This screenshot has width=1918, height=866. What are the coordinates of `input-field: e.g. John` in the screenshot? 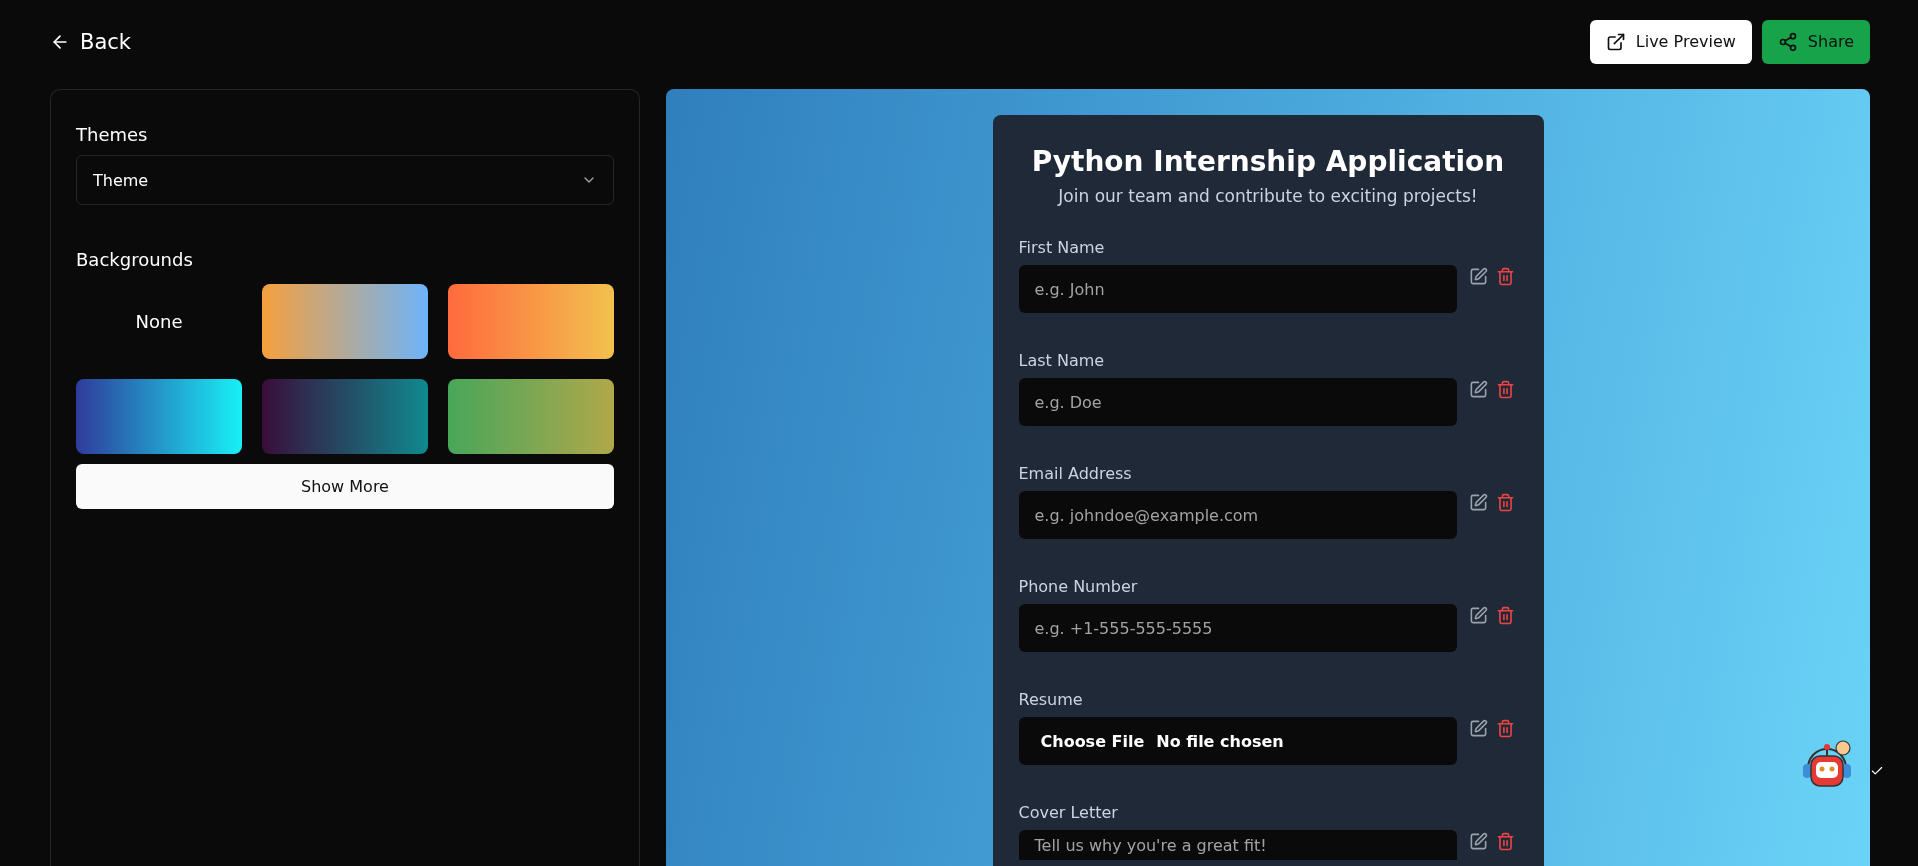 It's located at (1237, 289).